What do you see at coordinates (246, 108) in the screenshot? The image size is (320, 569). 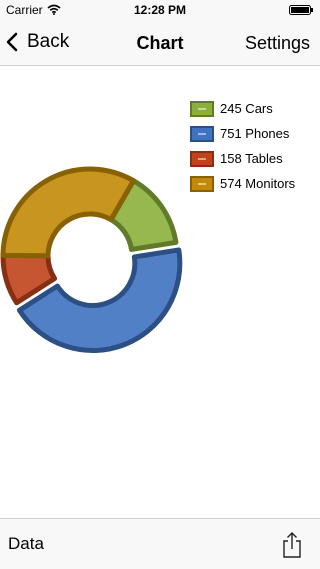 I see `legend-label: 245 Cars` at bounding box center [246, 108].